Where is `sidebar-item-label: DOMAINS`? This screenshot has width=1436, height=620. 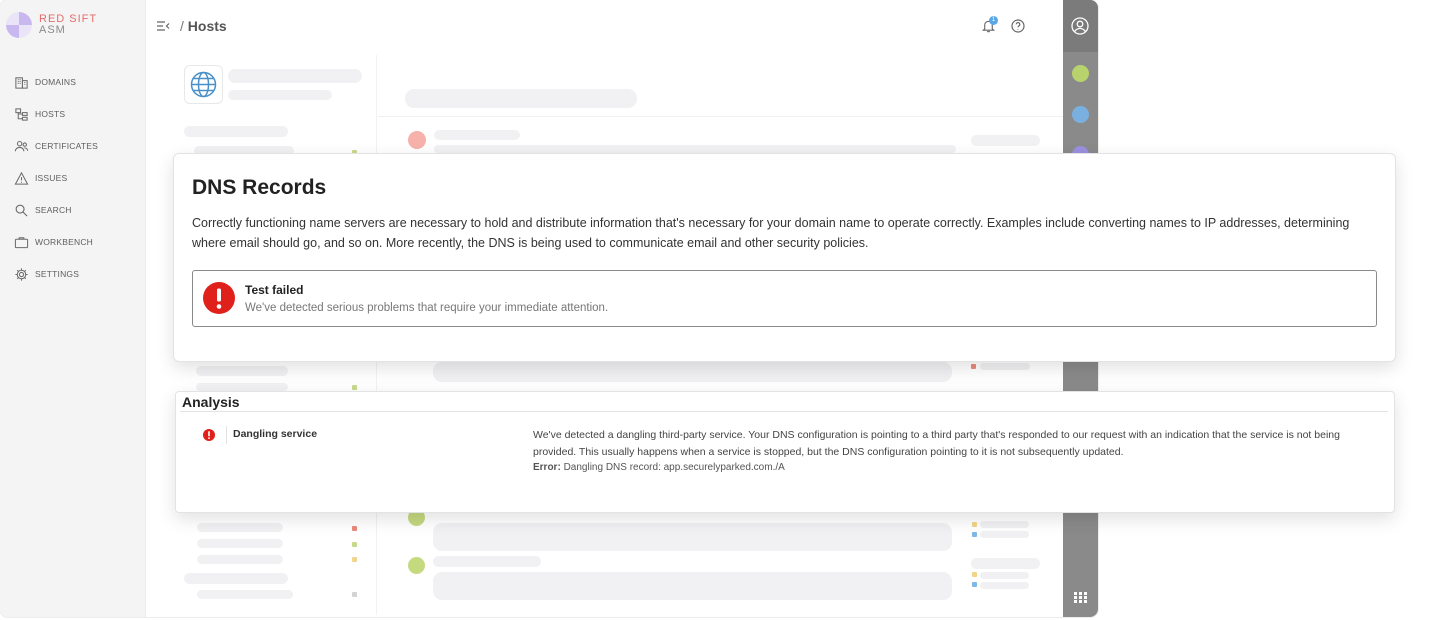 sidebar-item-label: DOMAINS is located at coordinates (56, 82).